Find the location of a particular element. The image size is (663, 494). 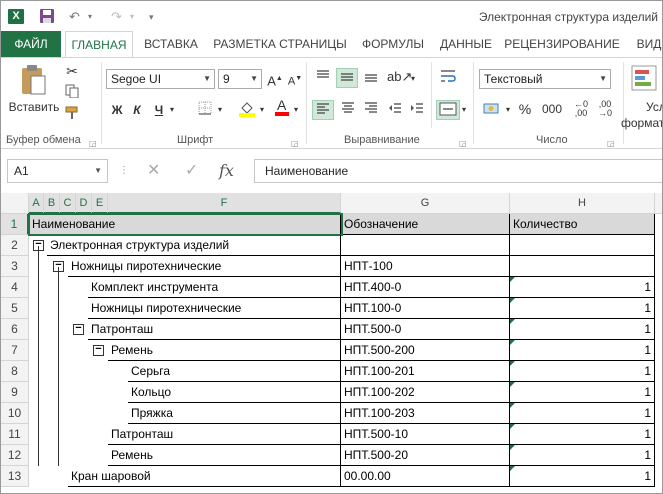

format-painter-icon is located at coordinates (72, 115).